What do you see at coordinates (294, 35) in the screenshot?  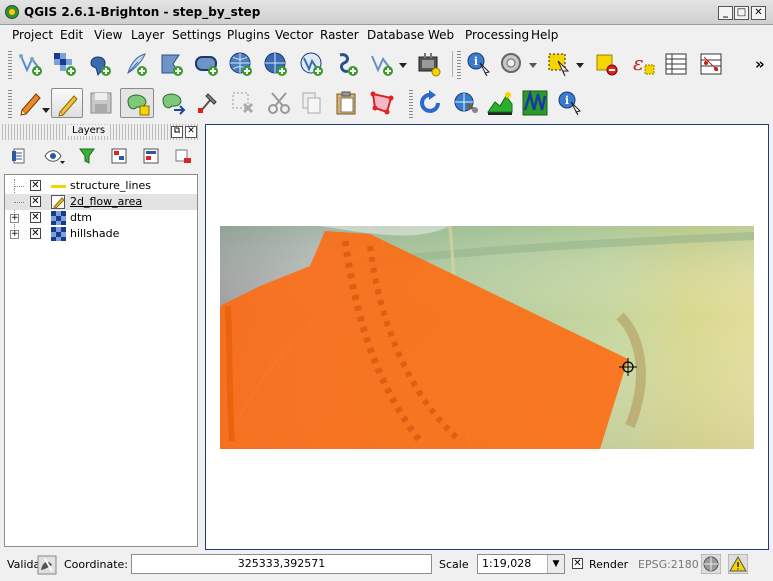 I see `menu-vector: Vector` at bounding box center [294, 35].